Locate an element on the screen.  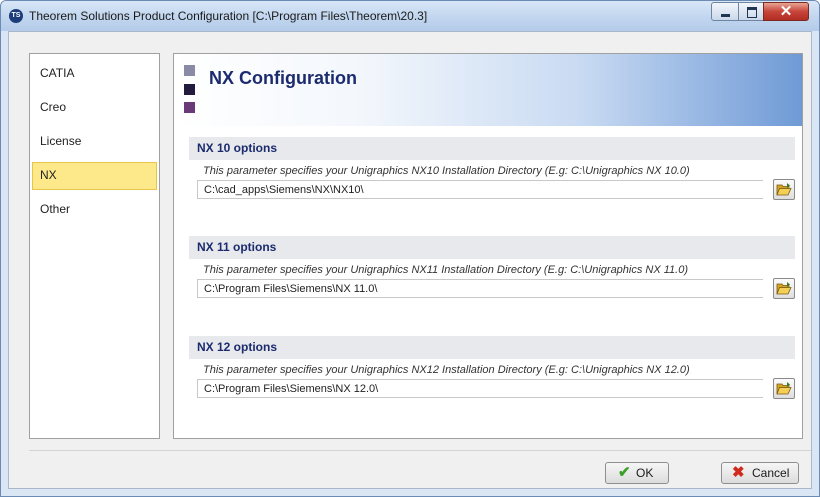
nx12-path-input is located at coordinates (480, 388).